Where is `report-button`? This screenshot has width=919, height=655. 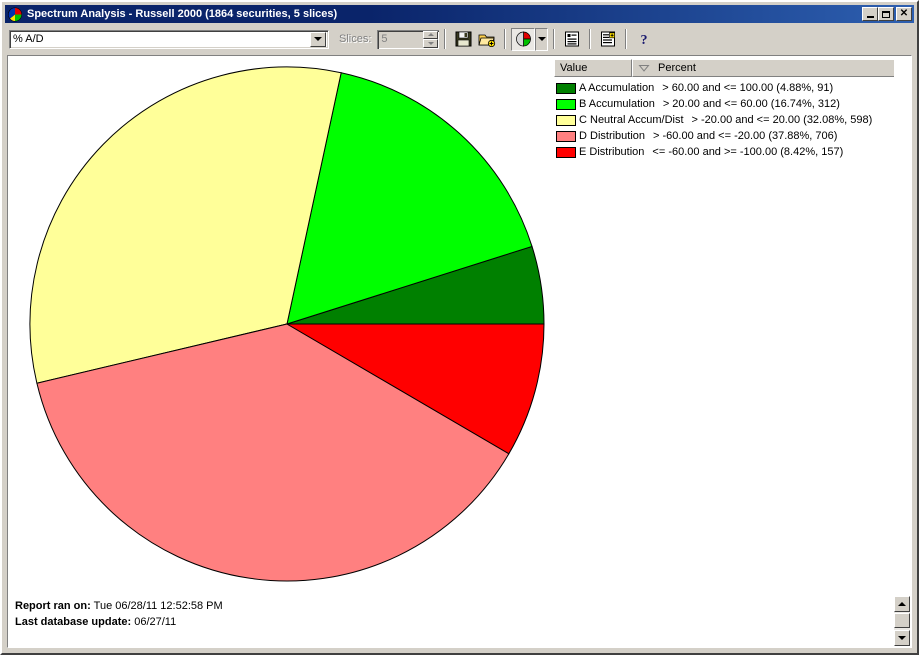 report-button is located at coordinates (572, 39).